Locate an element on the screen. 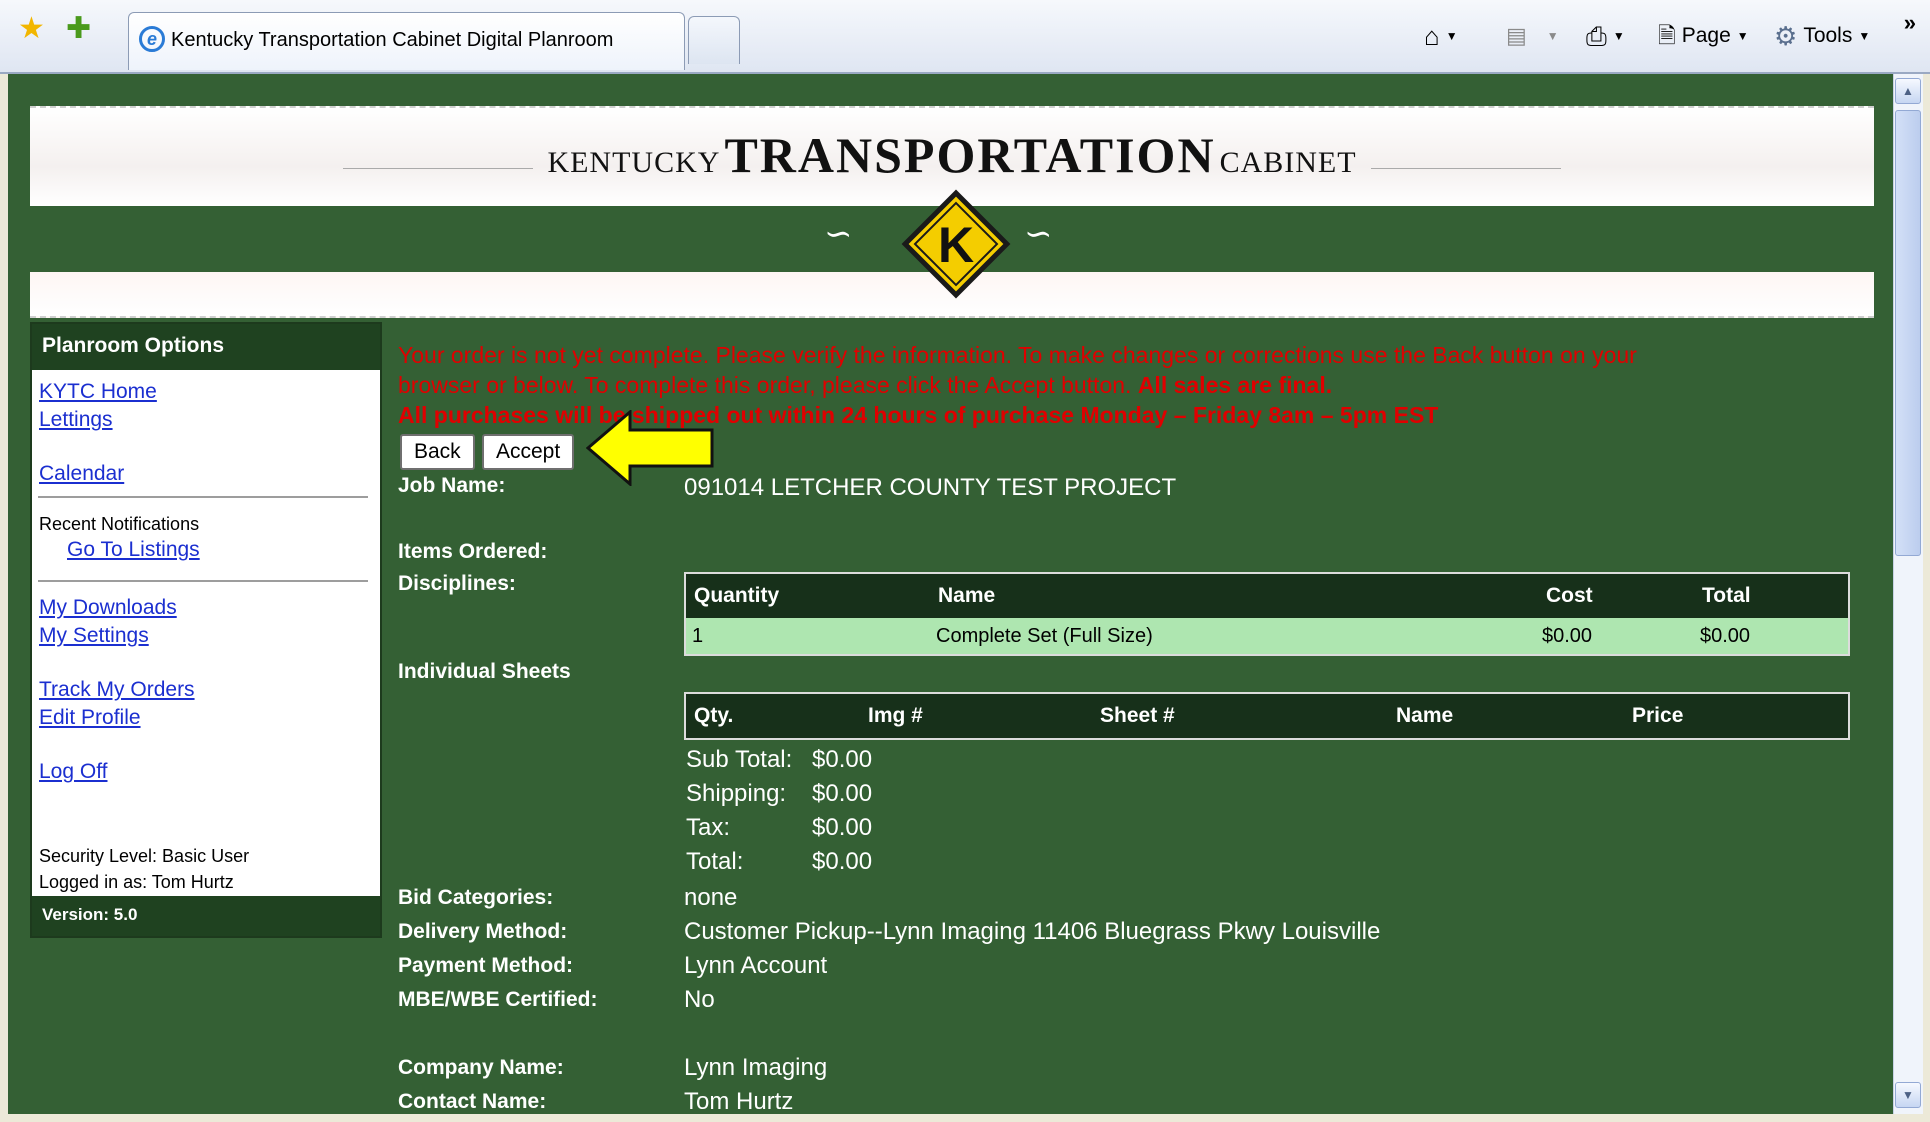 This screenshot has width=1930, height=1122. banner-kentucky: KENTUCKY is located at coordinates (634, 162).